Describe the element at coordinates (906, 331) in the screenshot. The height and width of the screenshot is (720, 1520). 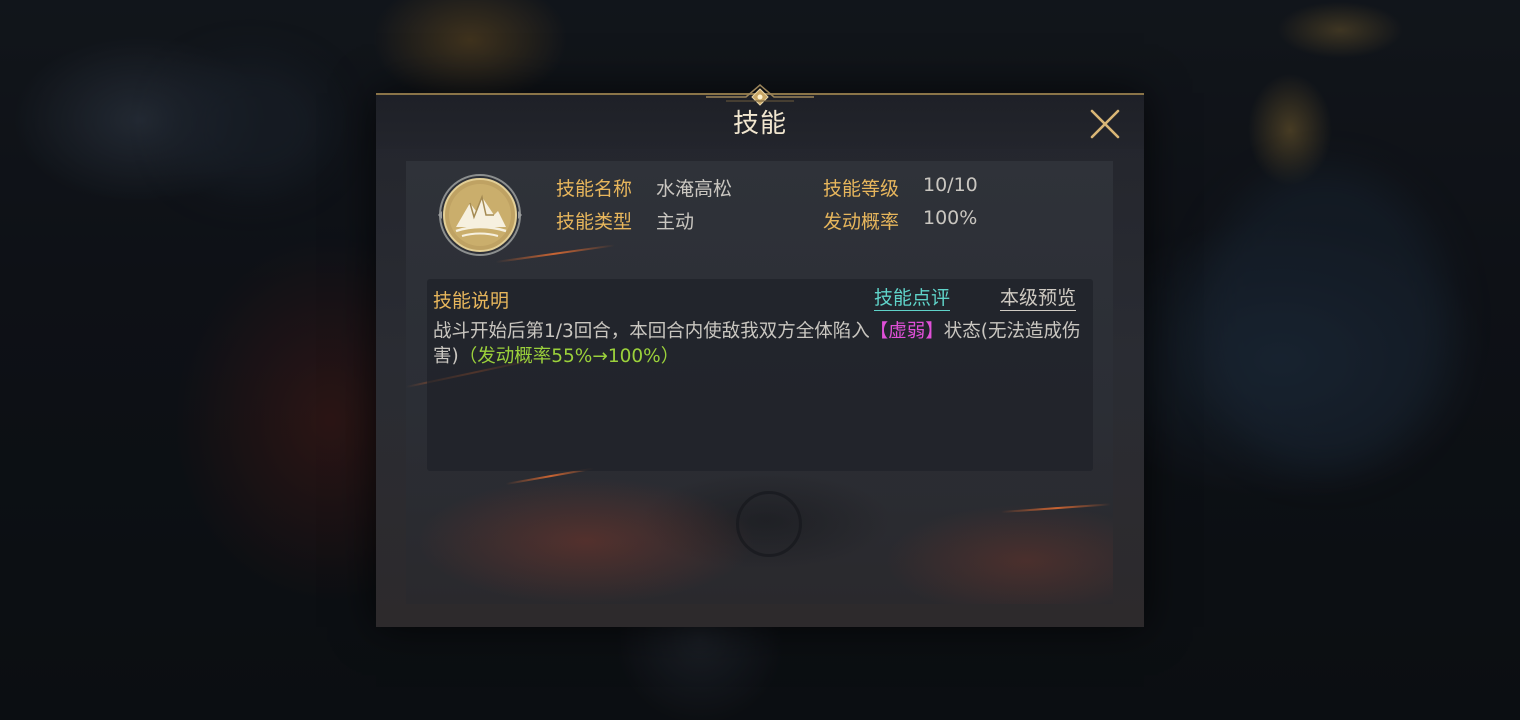
I see `status-effect-highlight: 【虚弱】` at that location.